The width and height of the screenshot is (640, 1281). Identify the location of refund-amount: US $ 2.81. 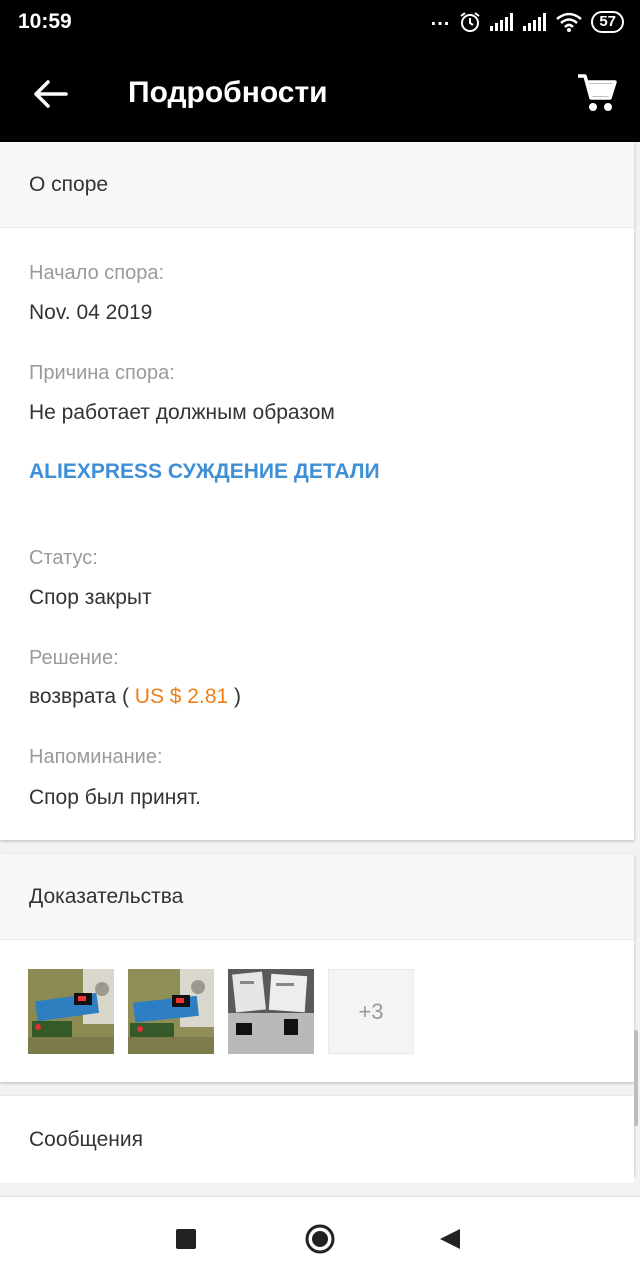
(181, 696).